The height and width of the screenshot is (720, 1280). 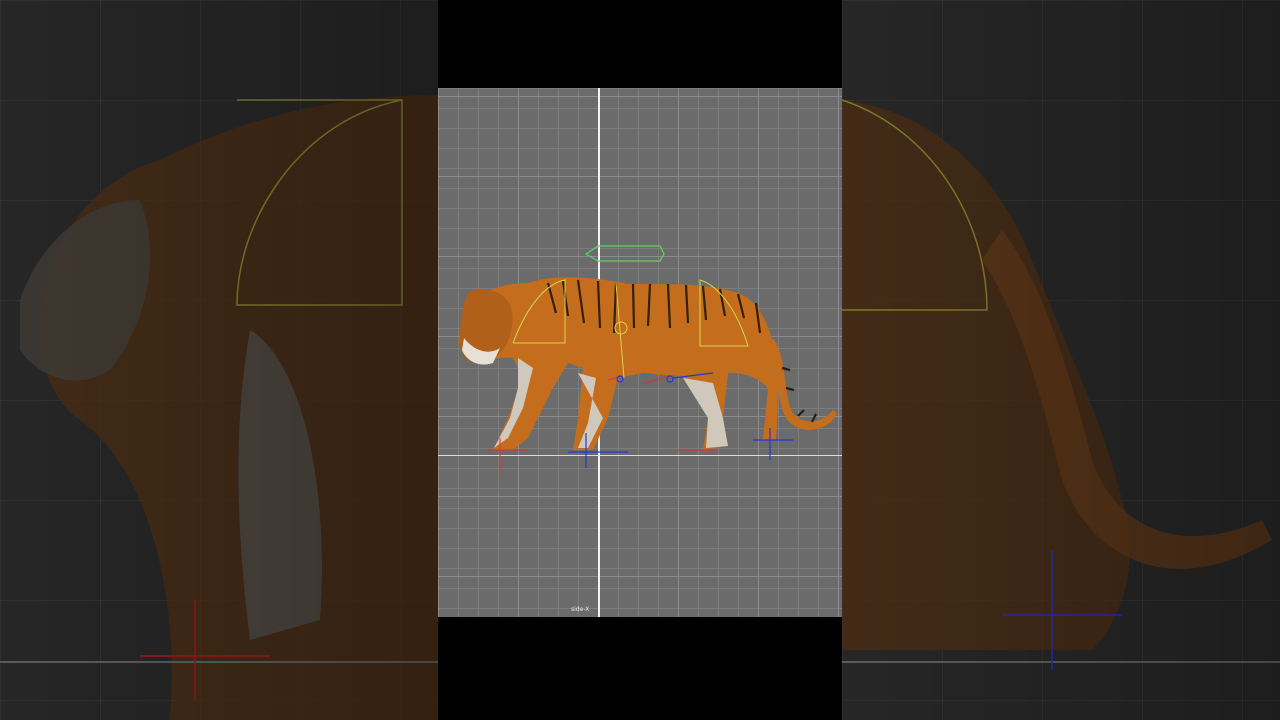 I want to click on camera-label: side-X, so click(x=580, y=609).